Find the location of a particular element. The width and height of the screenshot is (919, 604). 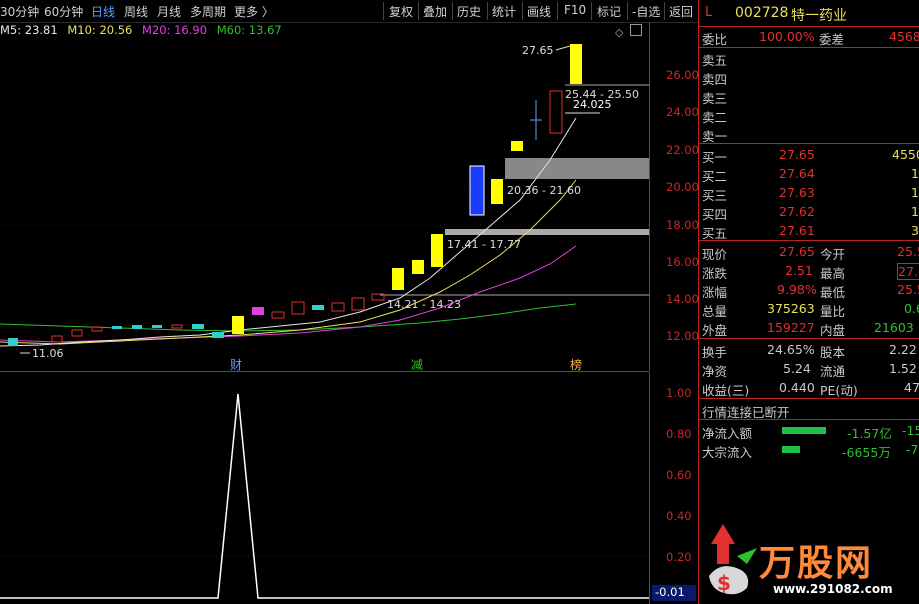

quote-value: 9.98% is located at coordinates (797, 289).